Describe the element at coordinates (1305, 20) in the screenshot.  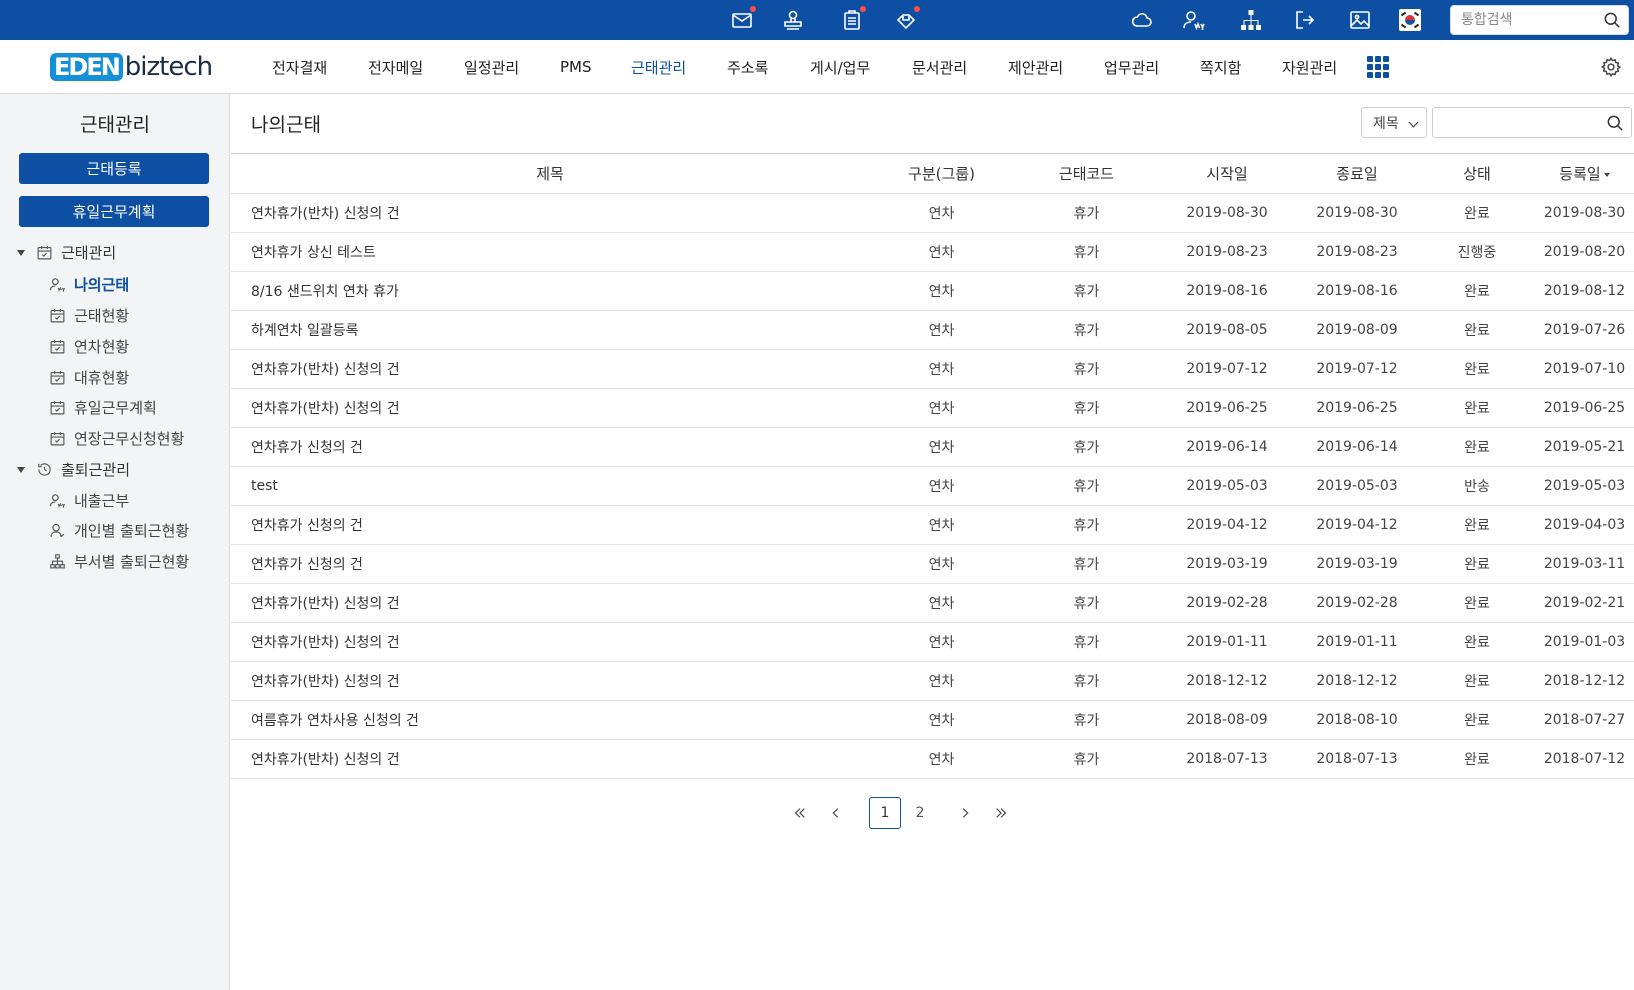
I see `logout-icon` at that location.